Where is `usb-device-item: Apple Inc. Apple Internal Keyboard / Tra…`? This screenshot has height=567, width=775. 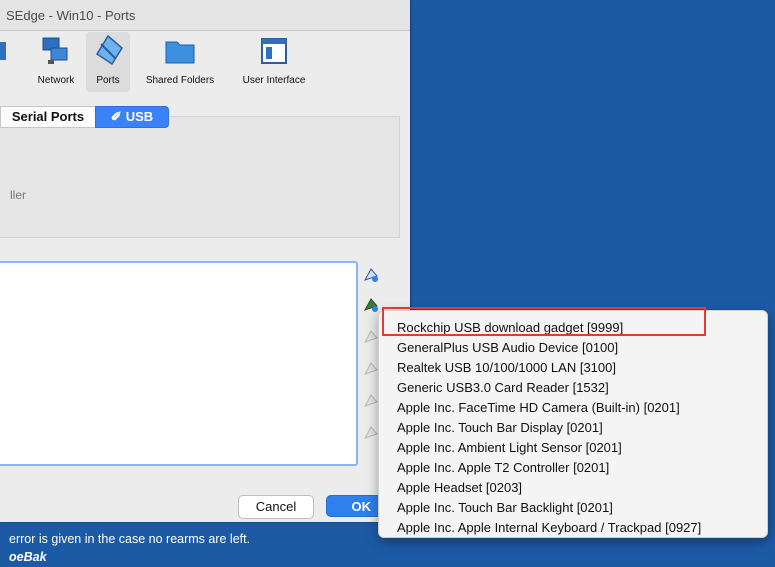
usb-device-item: Apple Inc. Apple Internal Keyboard / Tra… is located at coordinates (549, 527).